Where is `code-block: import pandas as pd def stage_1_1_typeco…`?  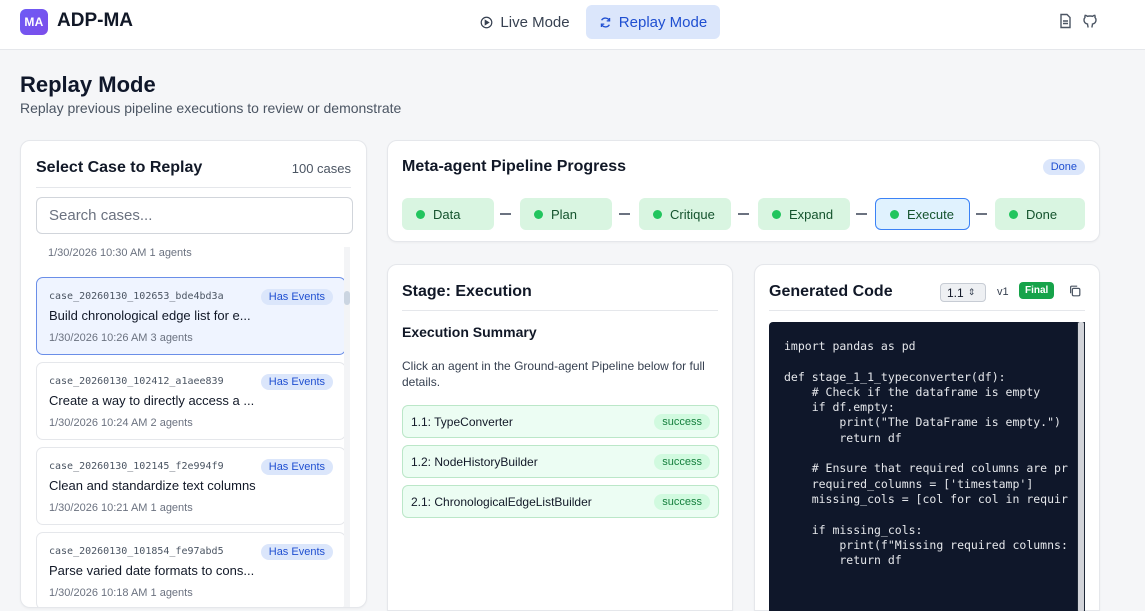 code-block: import pandas as pd def stage_1_1_typeco… is located at coordinates (927, 466).